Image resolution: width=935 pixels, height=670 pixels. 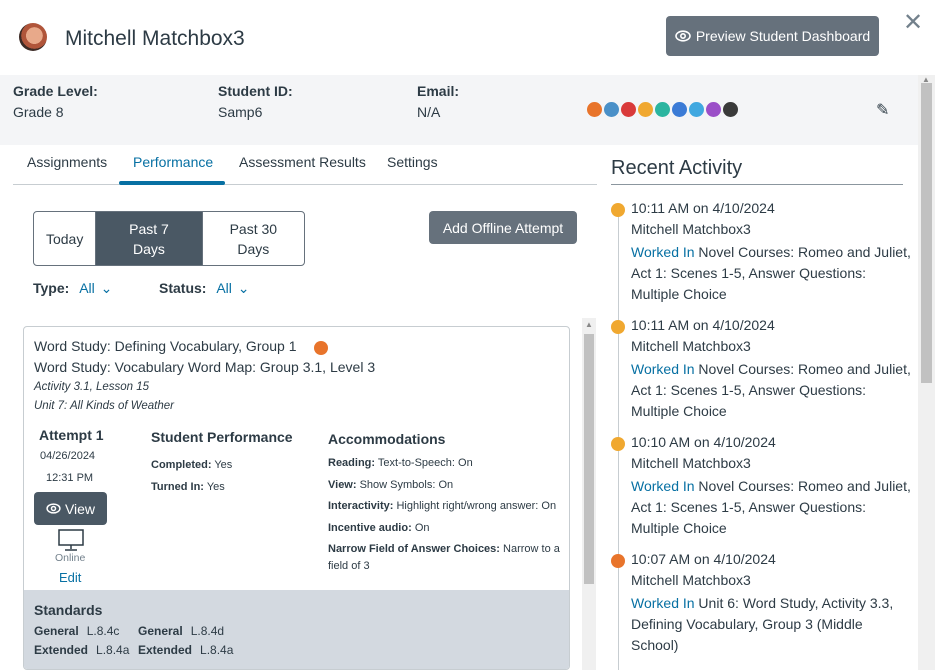 What do you see at coordinates (757, 184) in the screenshot?
I see `divider` at bounding box center [757, 184].